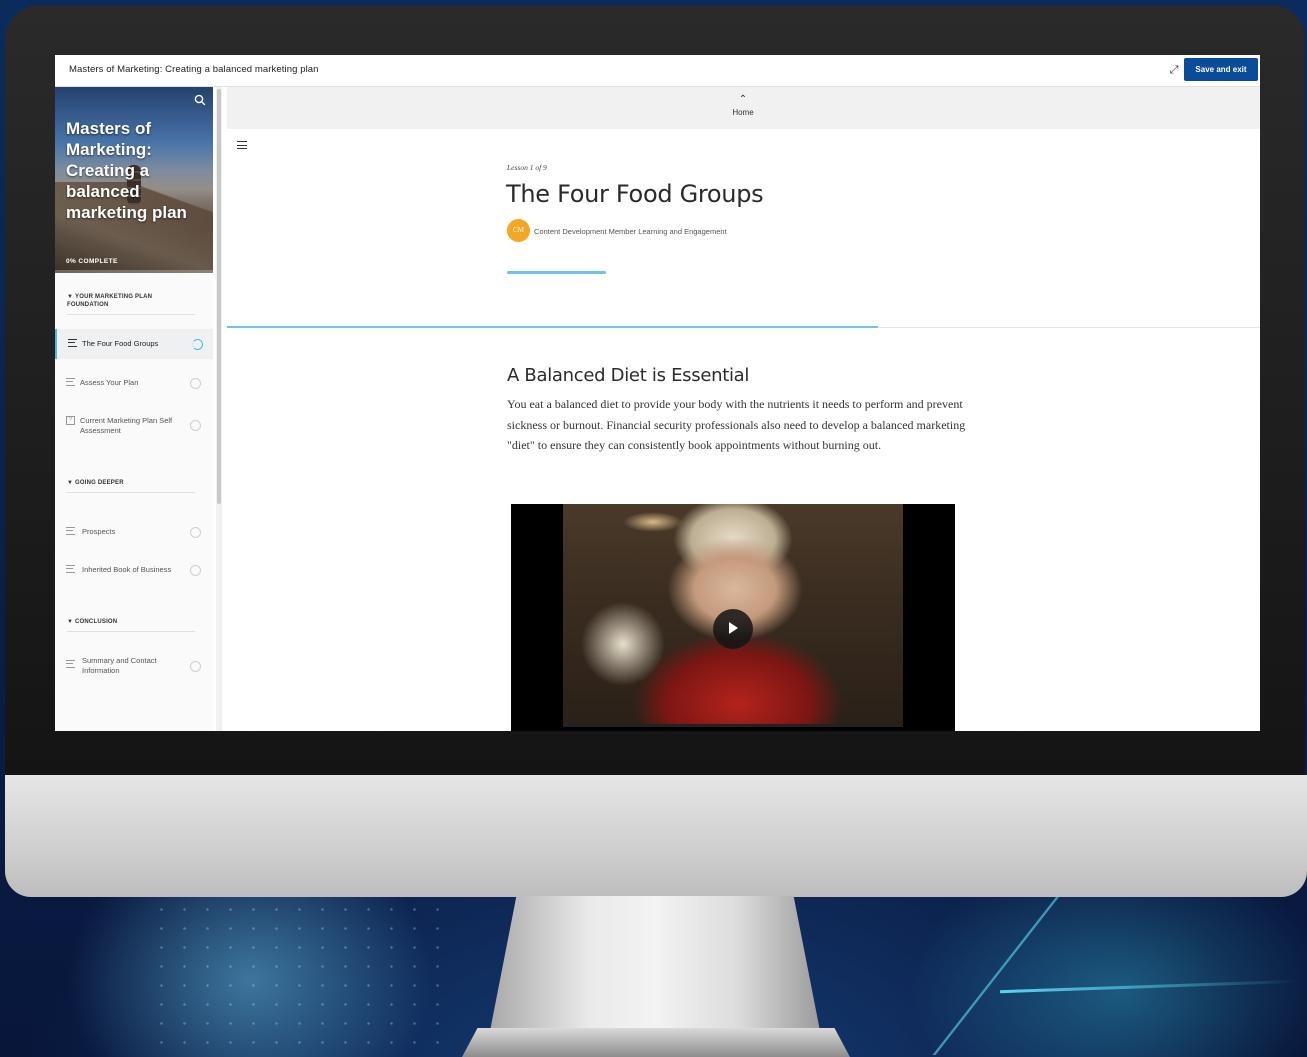 The image size is (1307, 1057). Describe the element at coordinates (527, 167) in the screenshot. I see `lesson-counter: Lesson 1 of 9` at that location.